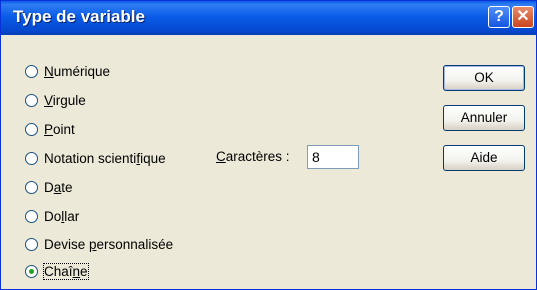  I want to click on close-icon: ✕, so click(523, 16).